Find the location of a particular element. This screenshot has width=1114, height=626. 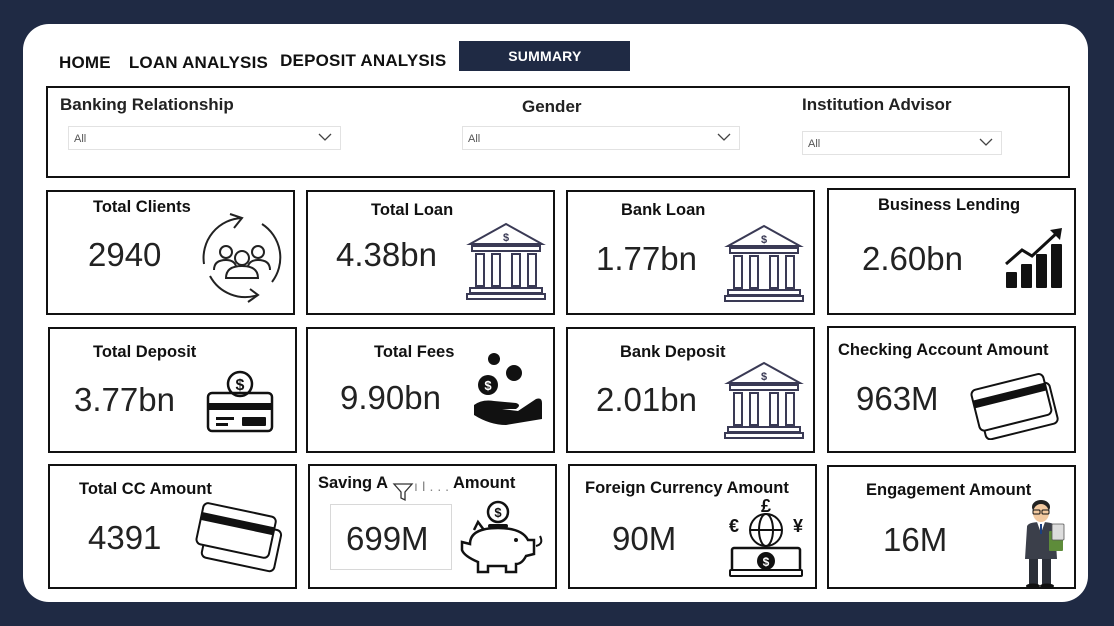

gender-label: Gender is located at coordinates (552, 106).